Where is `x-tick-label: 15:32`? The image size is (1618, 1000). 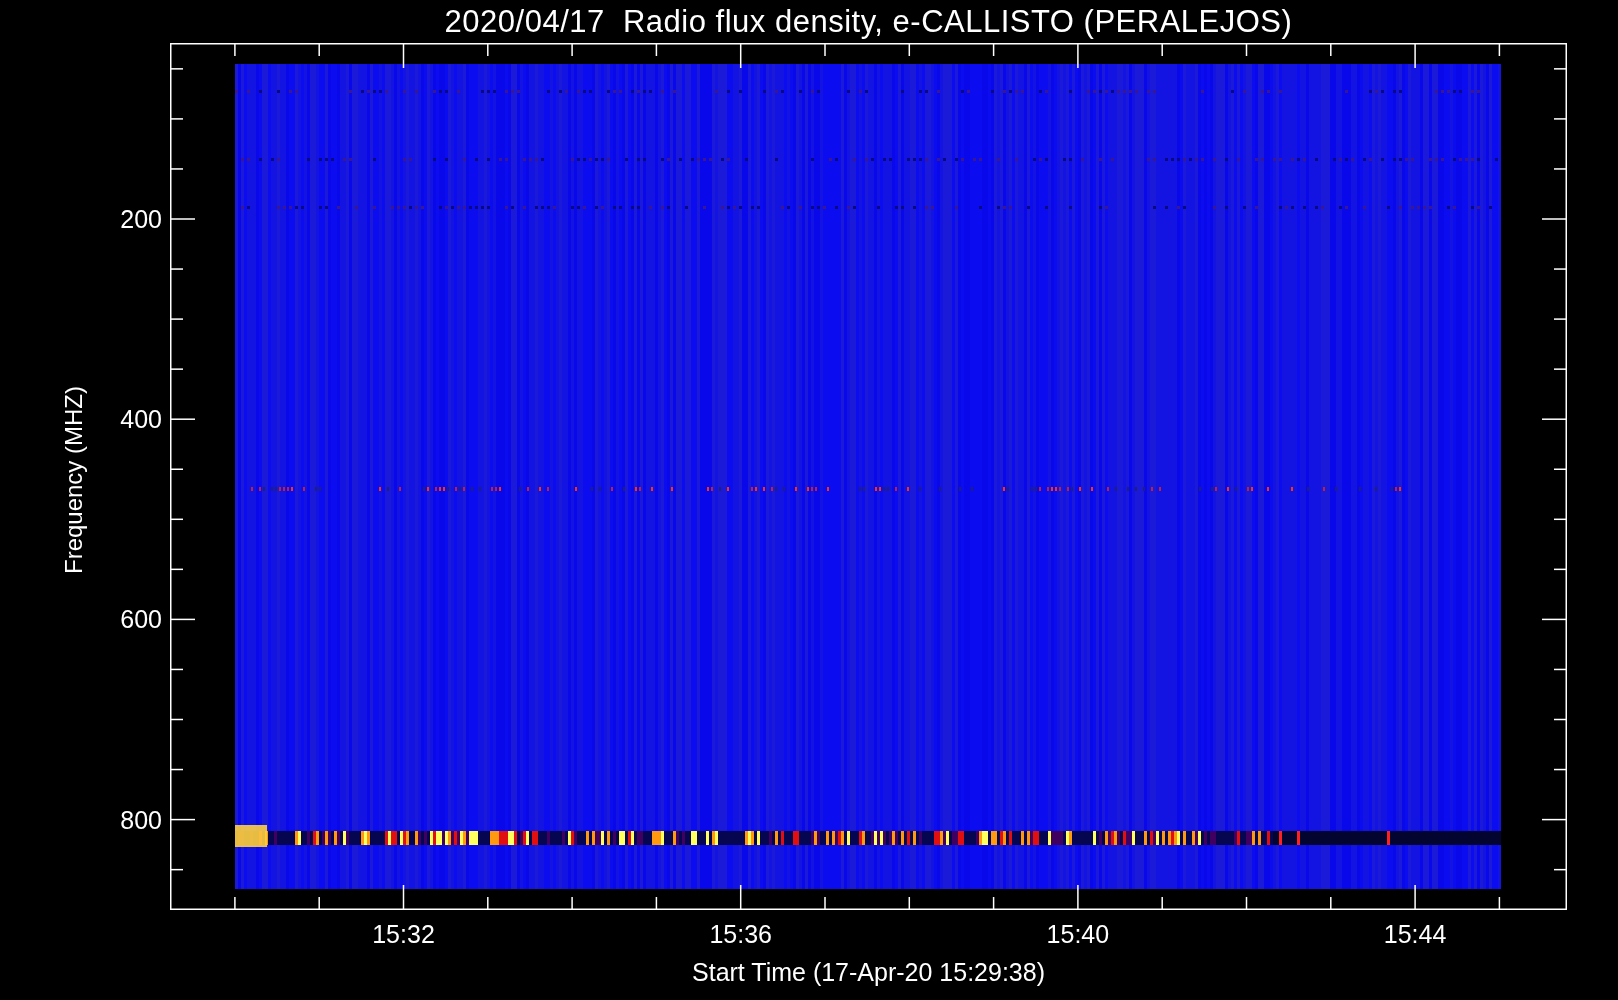
x-tick-label: 15:32 is located at coordinates (403, 934).